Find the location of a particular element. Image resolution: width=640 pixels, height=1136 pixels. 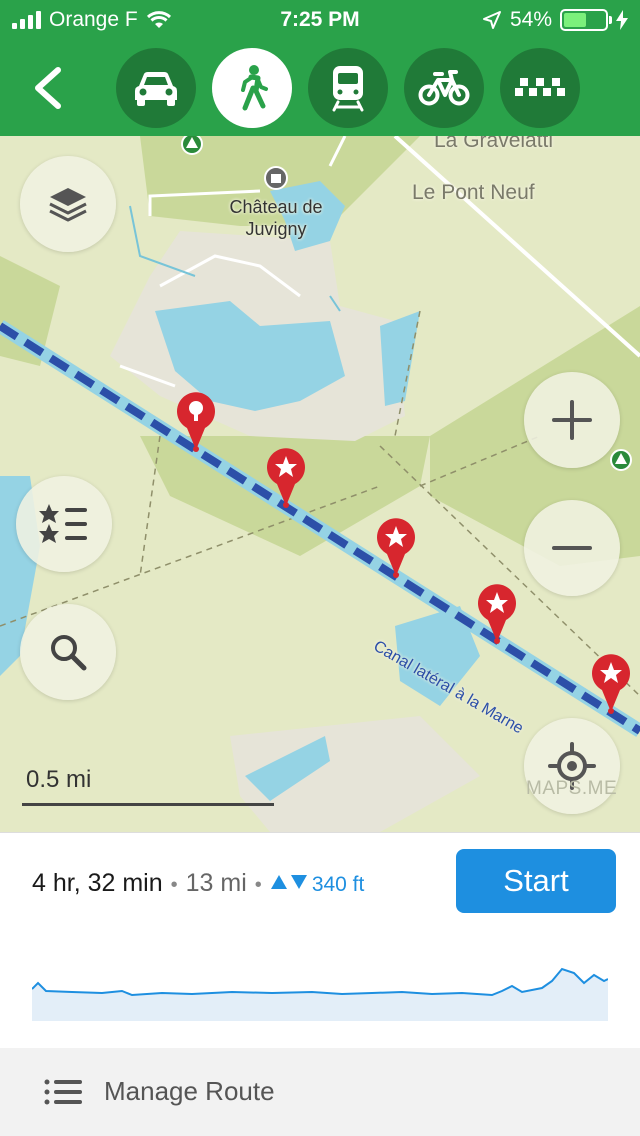

taxi-icon is located at coordinates (540, 87).